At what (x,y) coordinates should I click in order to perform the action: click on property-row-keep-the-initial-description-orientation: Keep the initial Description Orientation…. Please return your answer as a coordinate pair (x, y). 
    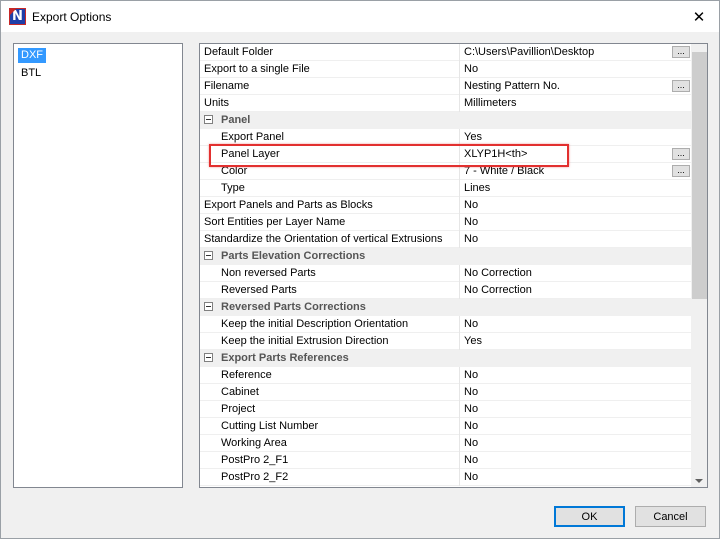
    Looking at the image, I should click on (445, 324).